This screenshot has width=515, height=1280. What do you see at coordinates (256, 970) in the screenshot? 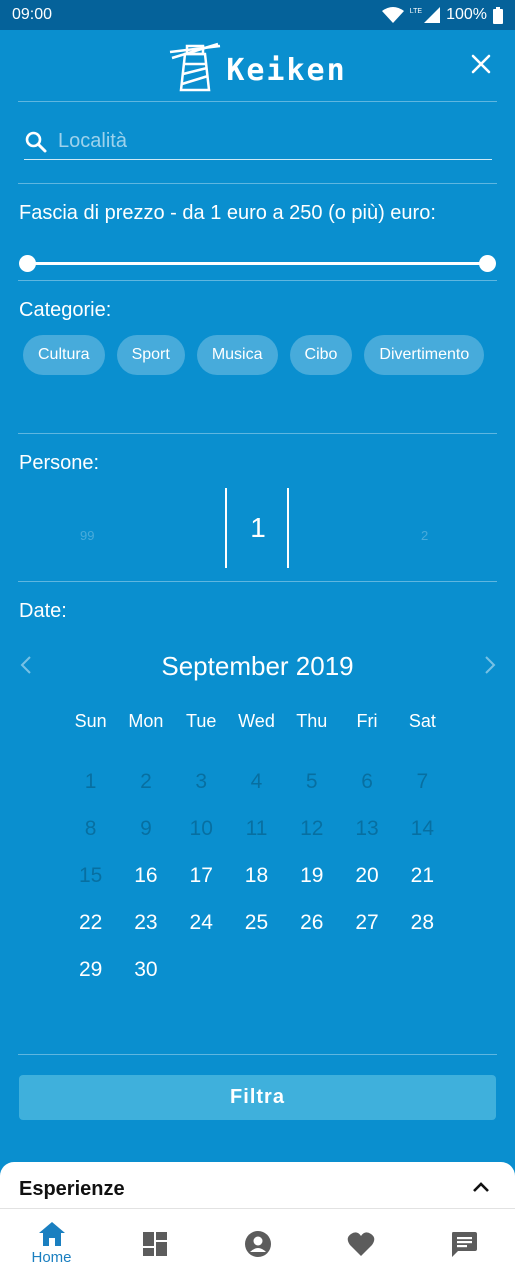
I see `calendar-week-row: 29 30` at bounding box center [256, 970].